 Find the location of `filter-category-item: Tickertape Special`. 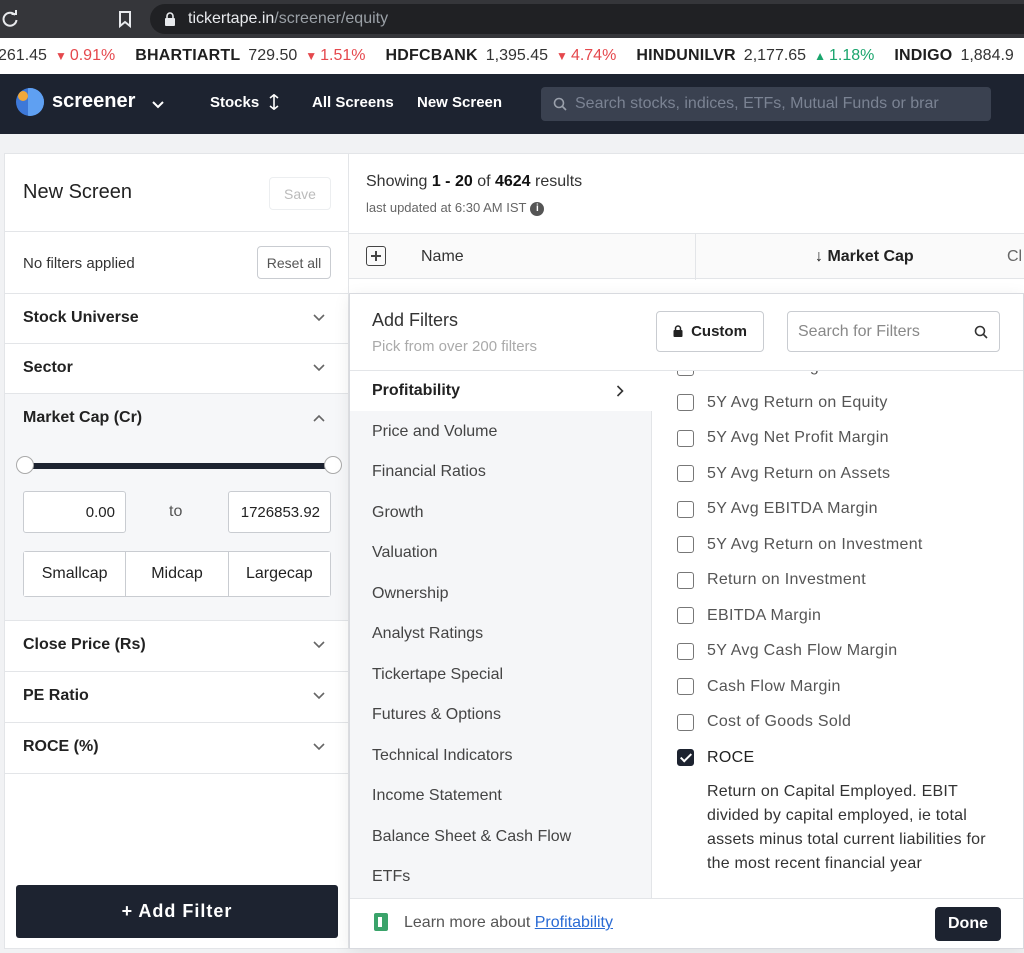

filter-category-item: Tickertape Special is located at coordinates (501, 675).